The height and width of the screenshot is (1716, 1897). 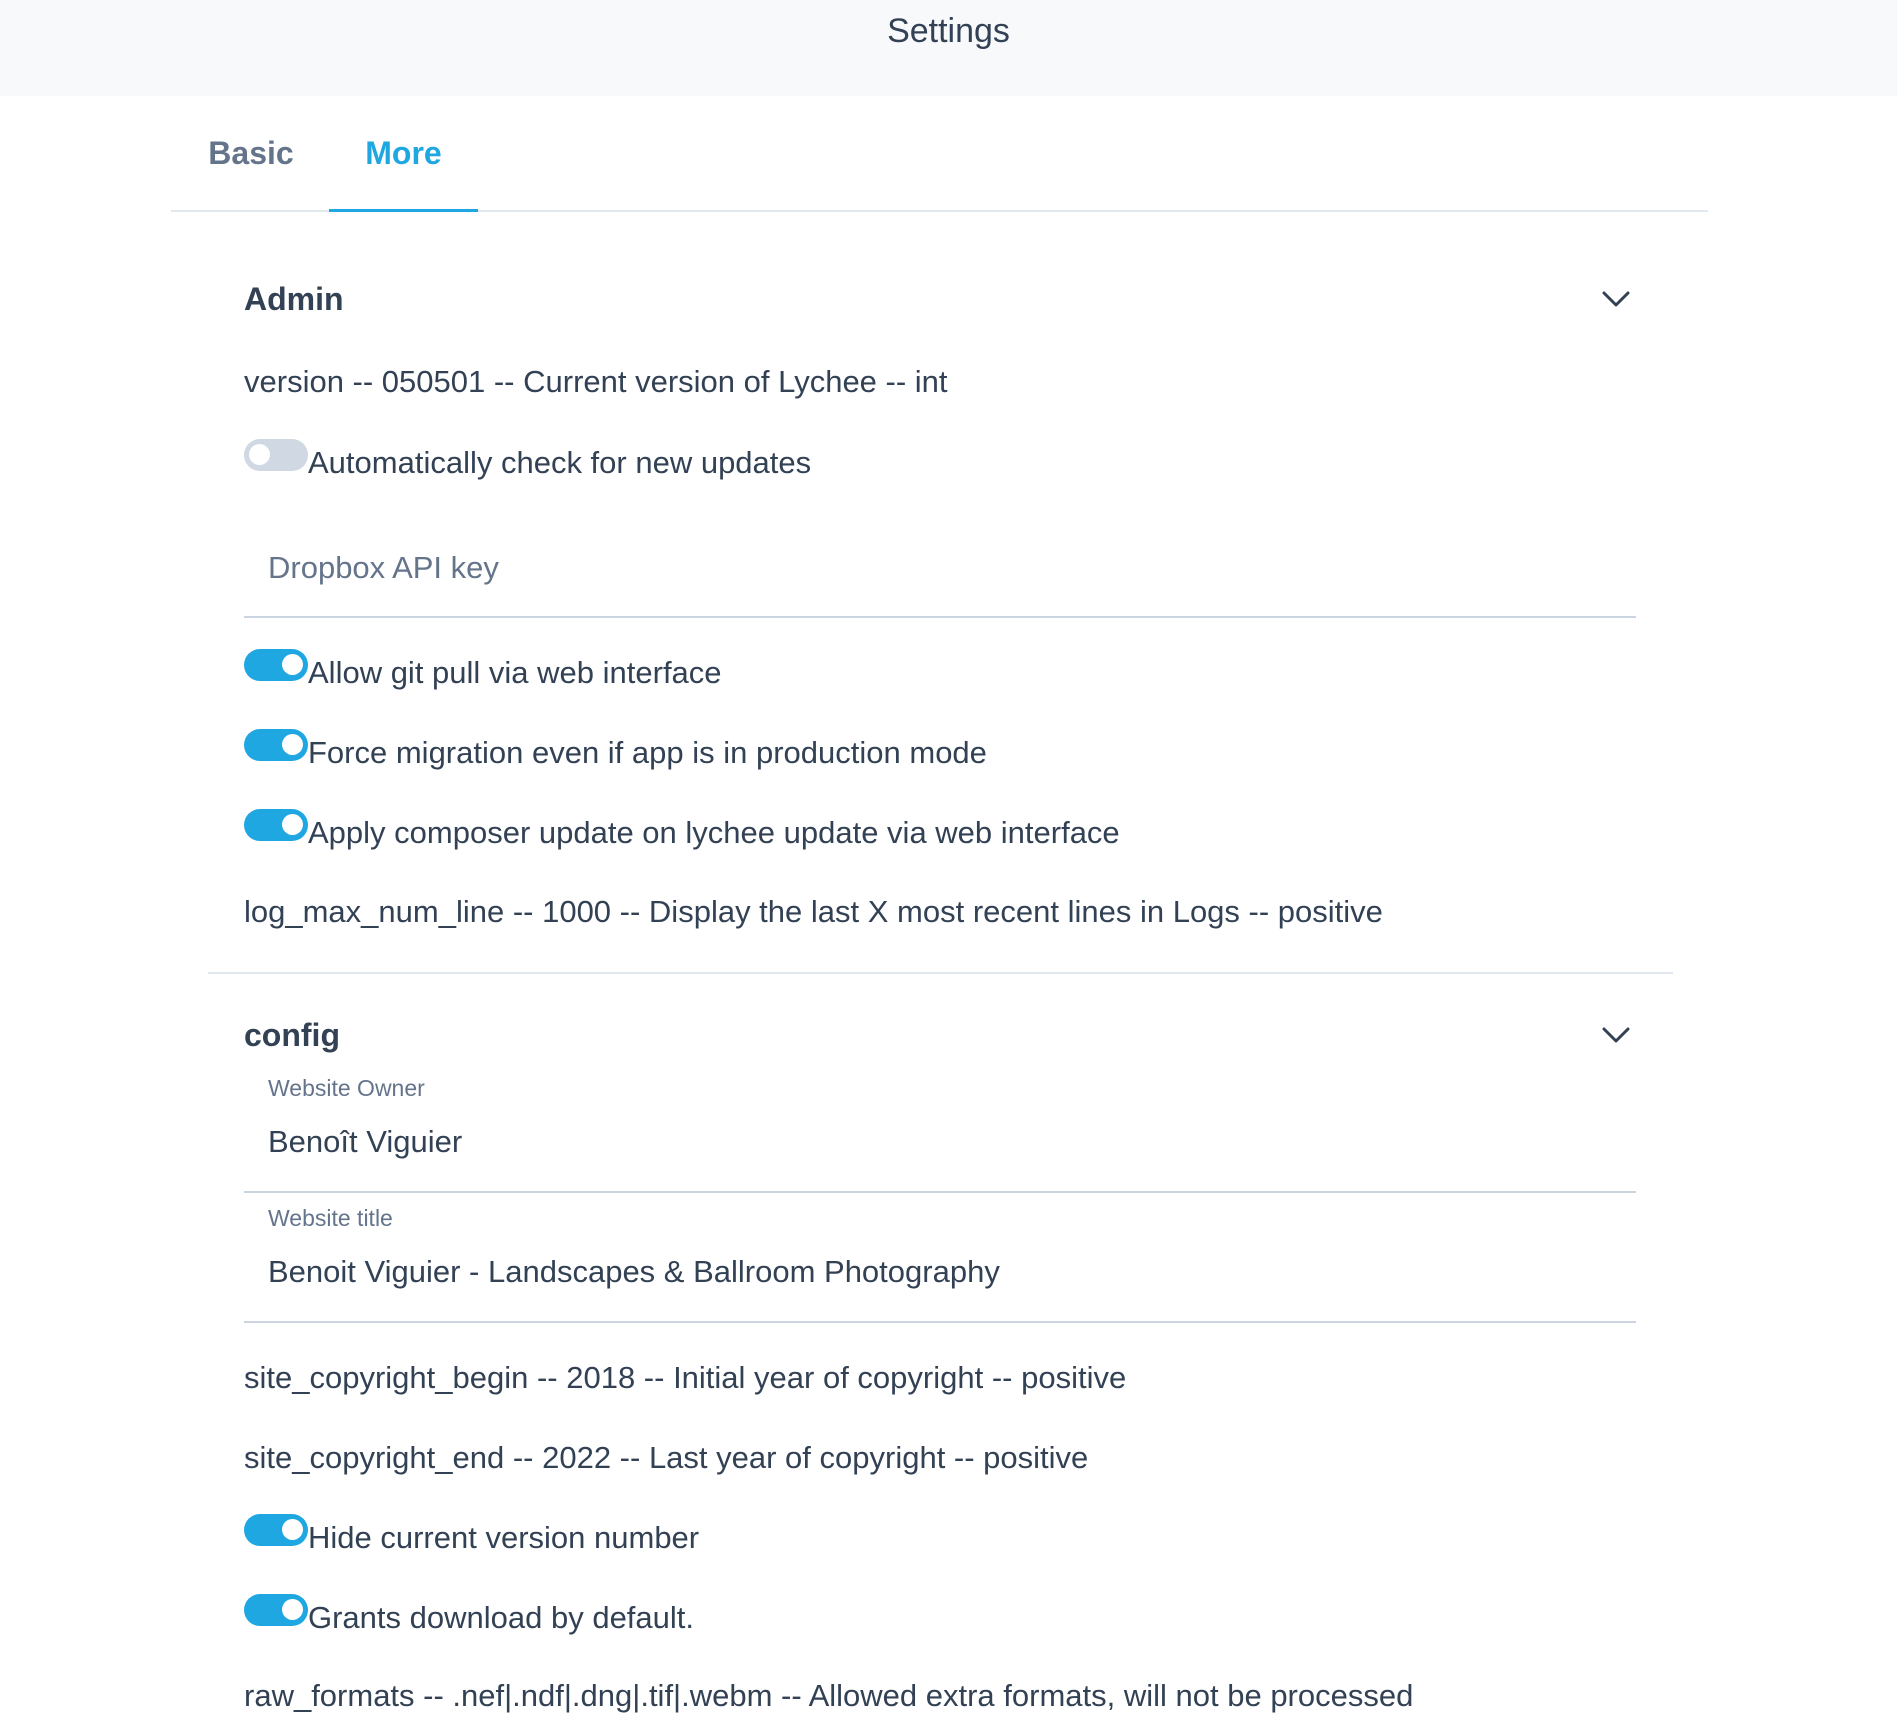 What do you see at coordinates (292, 1035) in the screenshot?
I see `config-section-title: config` at bounding box center [292, 1035].